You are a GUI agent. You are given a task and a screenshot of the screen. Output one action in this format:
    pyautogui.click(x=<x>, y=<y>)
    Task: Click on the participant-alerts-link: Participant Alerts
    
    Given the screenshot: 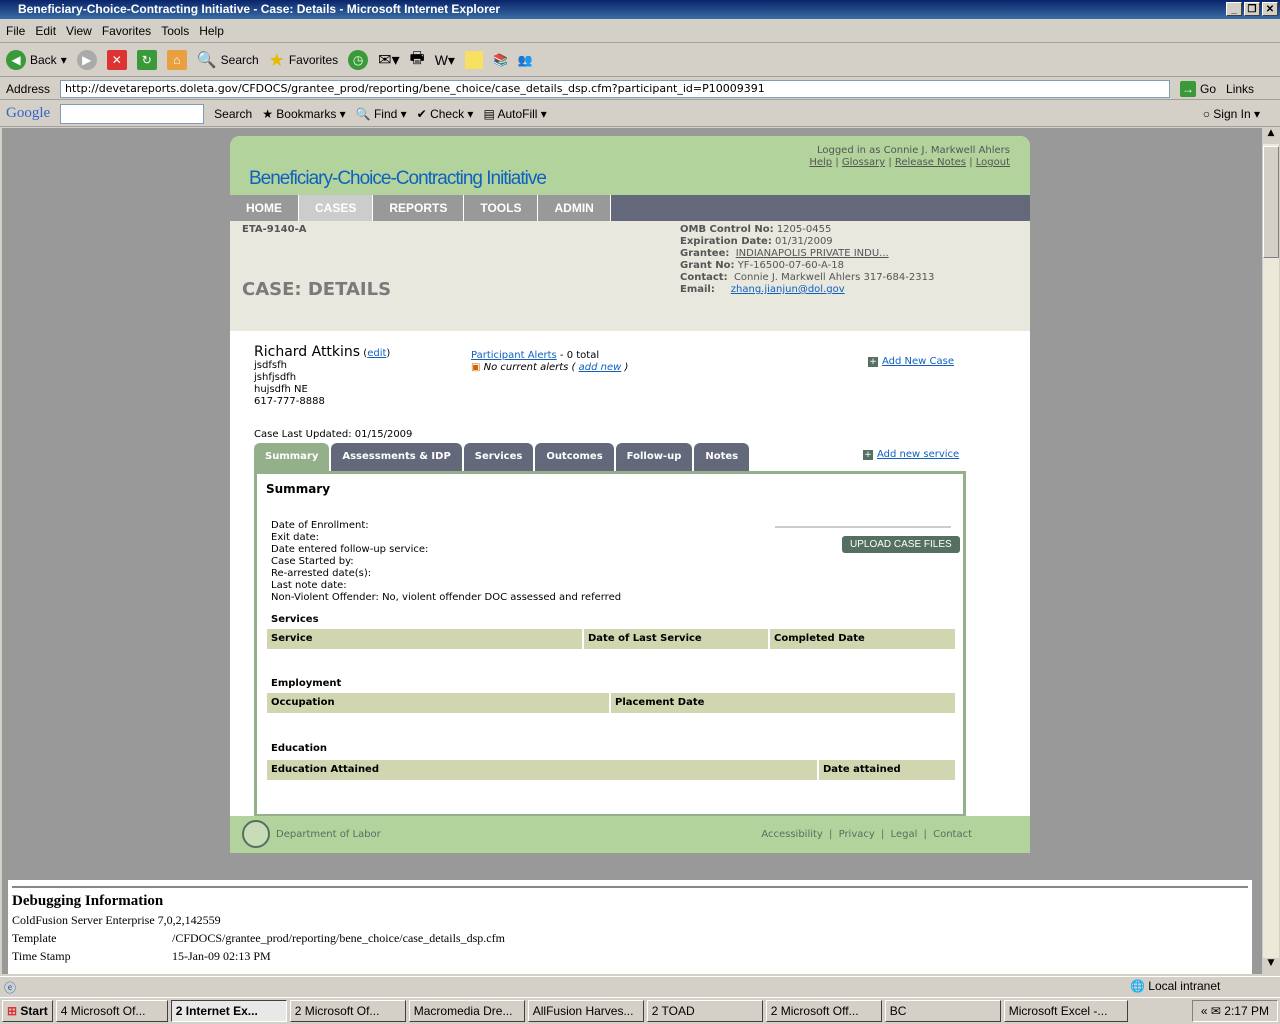 What is the action you would take?
    pyautogui.click(x=514, y=355)
    